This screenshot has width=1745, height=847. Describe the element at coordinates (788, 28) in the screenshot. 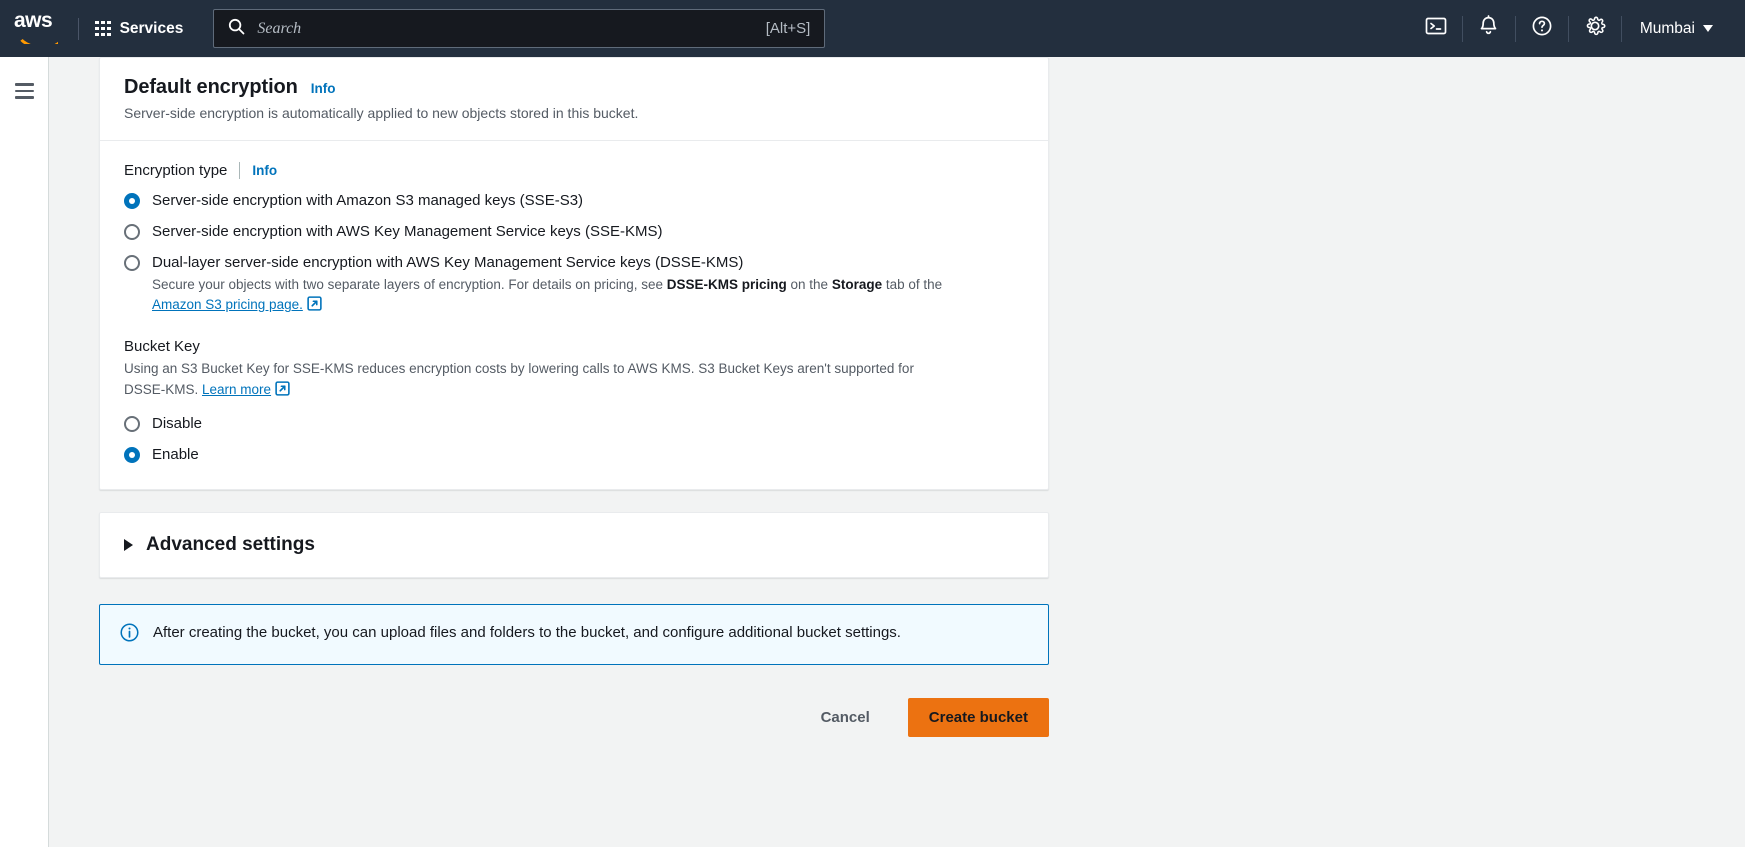

I see `search-shortcut-hint: [Alt+S]` at that location.